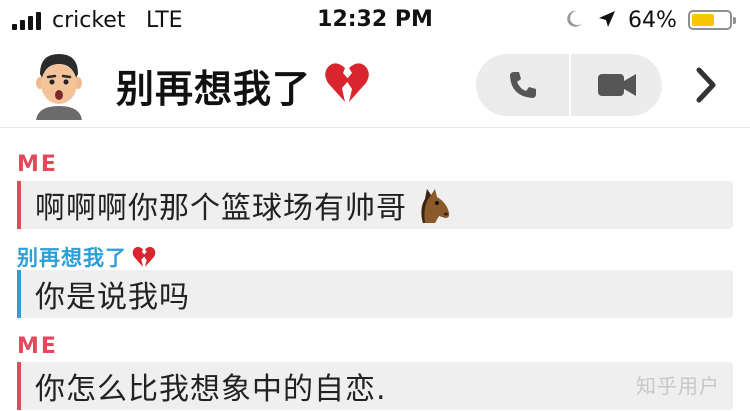 The height and width of the screenshot is (411, 750). What do you see at coordinates (375, 294) in the screenshot?
I see `chat-message: 你是说我吗` at bounding box center [375, 294].